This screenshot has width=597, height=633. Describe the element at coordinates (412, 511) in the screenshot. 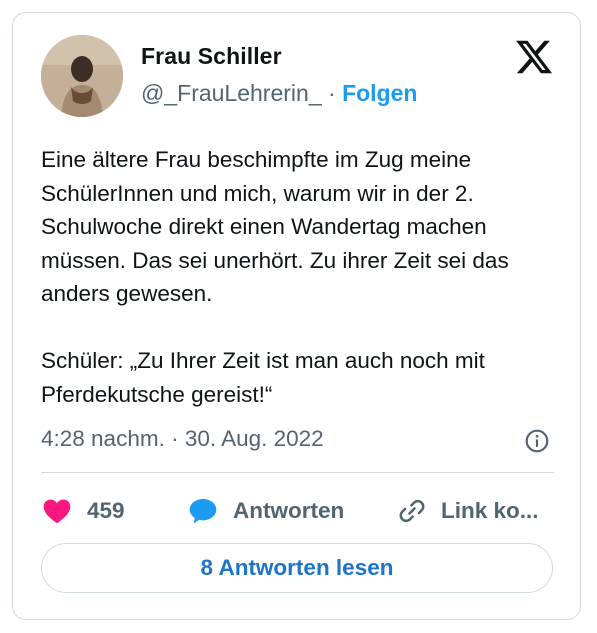

I see `link-icon` at that location.